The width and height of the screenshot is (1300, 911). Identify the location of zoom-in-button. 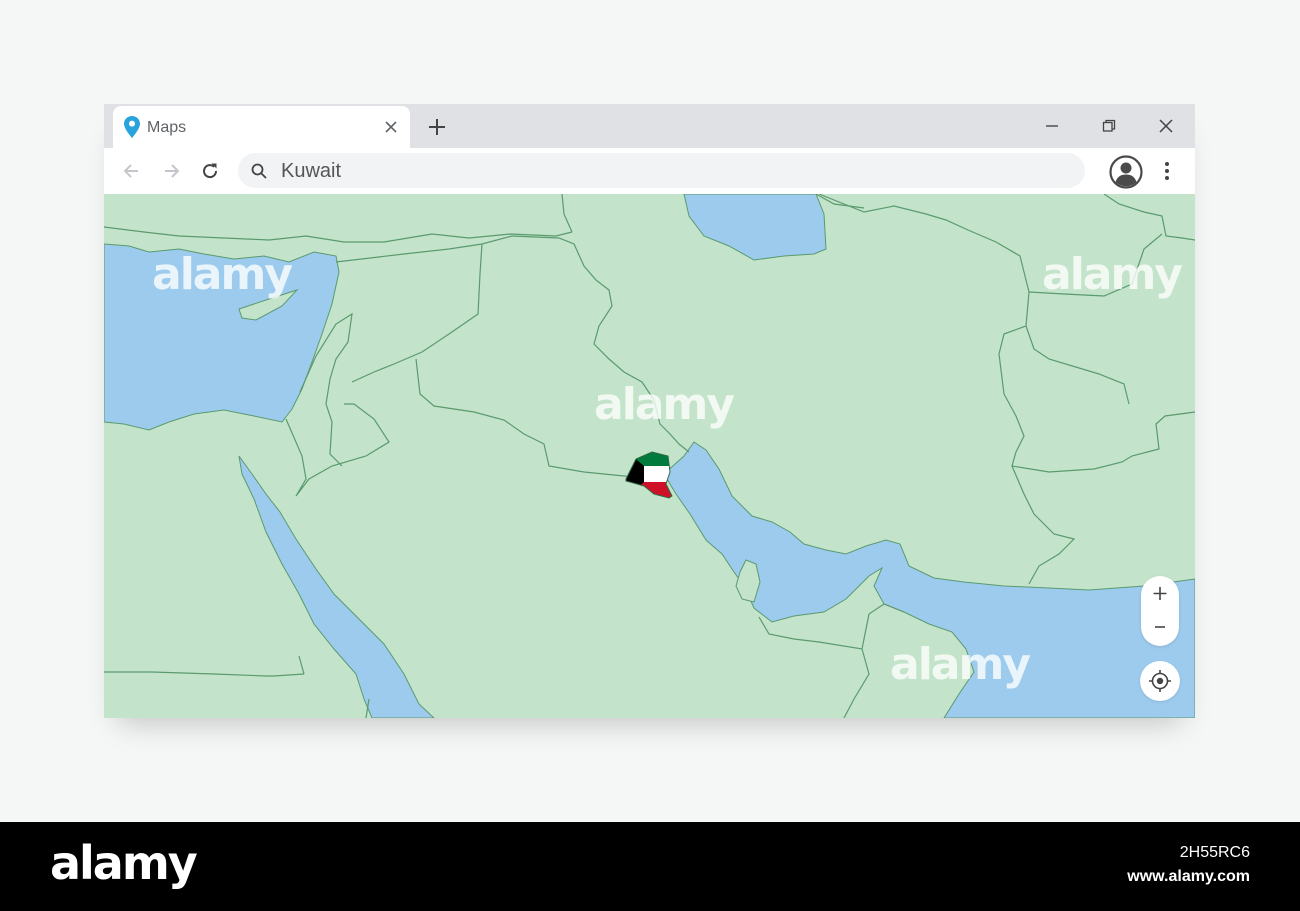
(1160, 593).